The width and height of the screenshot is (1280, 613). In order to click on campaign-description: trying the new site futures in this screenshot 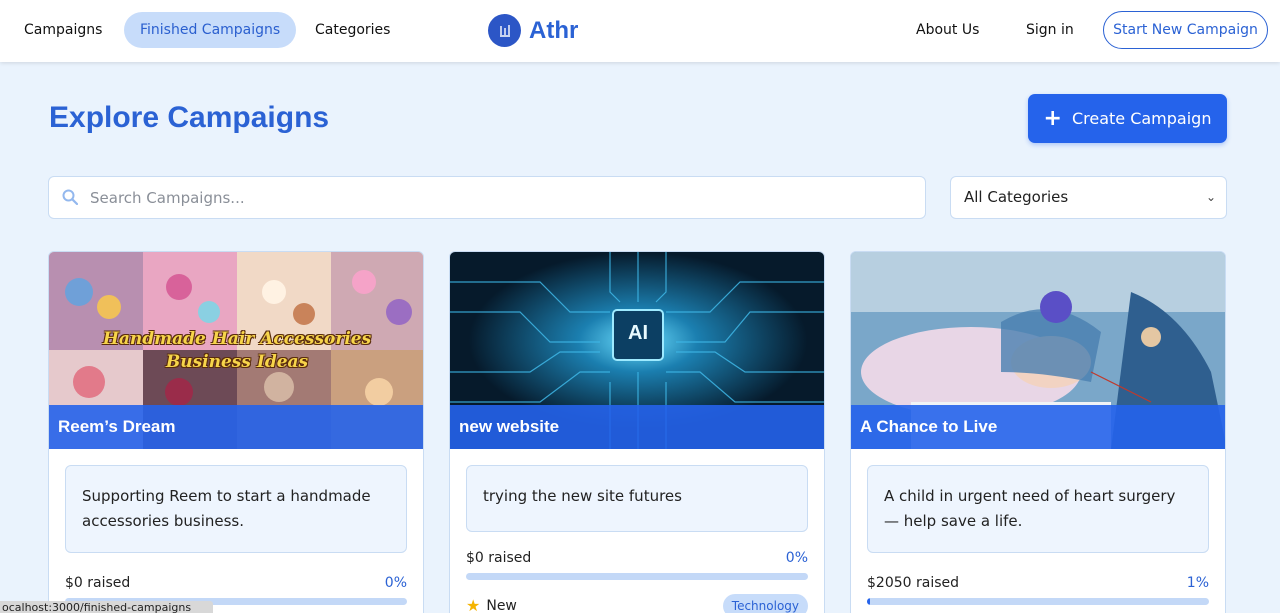, I will do `click(637, 498)`.